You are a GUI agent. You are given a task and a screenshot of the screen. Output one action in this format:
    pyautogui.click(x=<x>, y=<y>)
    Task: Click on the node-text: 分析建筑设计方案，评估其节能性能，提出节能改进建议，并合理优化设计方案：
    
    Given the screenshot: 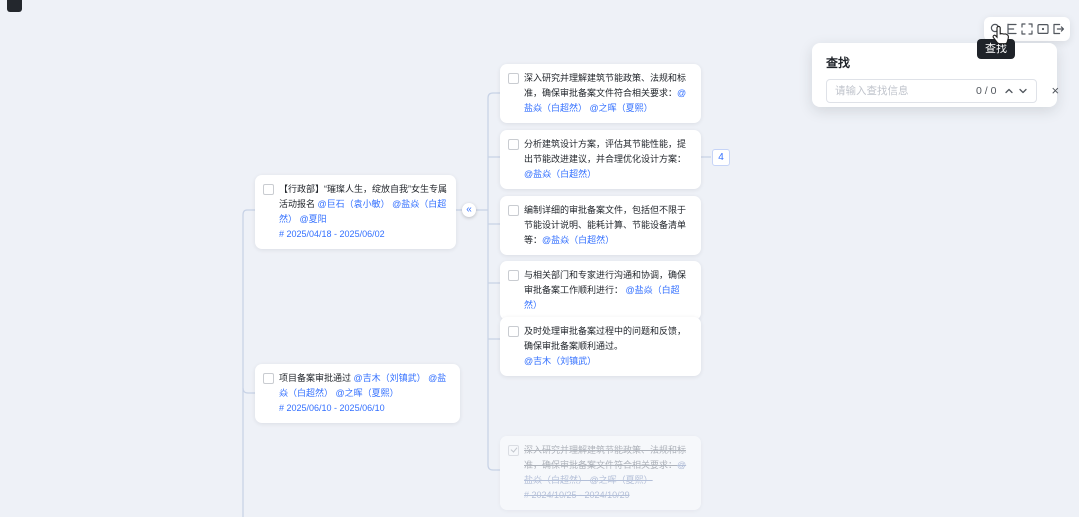 What is the action you would take?
    pyautogui.click(x=605, y=151)
    